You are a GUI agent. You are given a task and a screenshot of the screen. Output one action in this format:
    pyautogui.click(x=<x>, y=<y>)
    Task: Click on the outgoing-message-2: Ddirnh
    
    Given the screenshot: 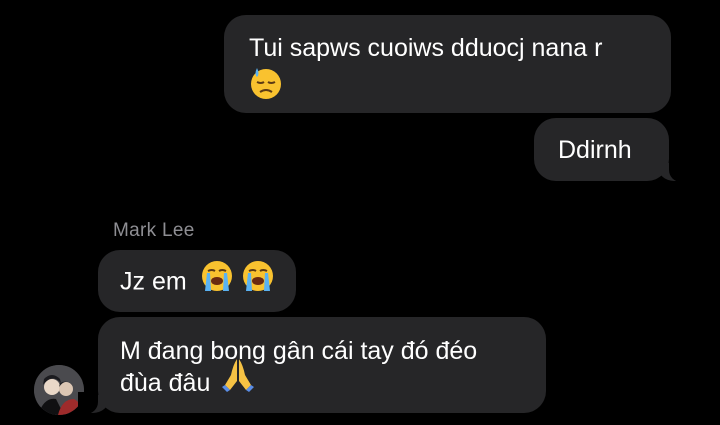 What is the action you would take?
    pyautogui.click(x=611, y=150)
    